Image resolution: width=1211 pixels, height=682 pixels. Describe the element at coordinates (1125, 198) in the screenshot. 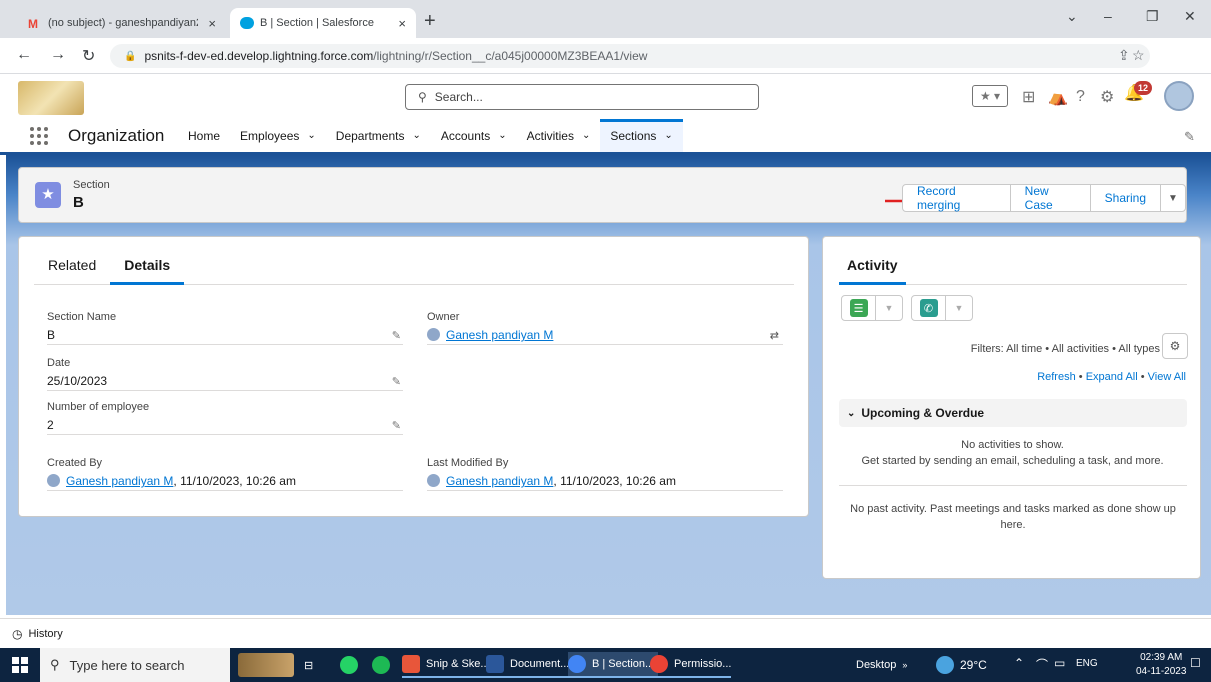

I see `sharing-button: Sharing` at that location.